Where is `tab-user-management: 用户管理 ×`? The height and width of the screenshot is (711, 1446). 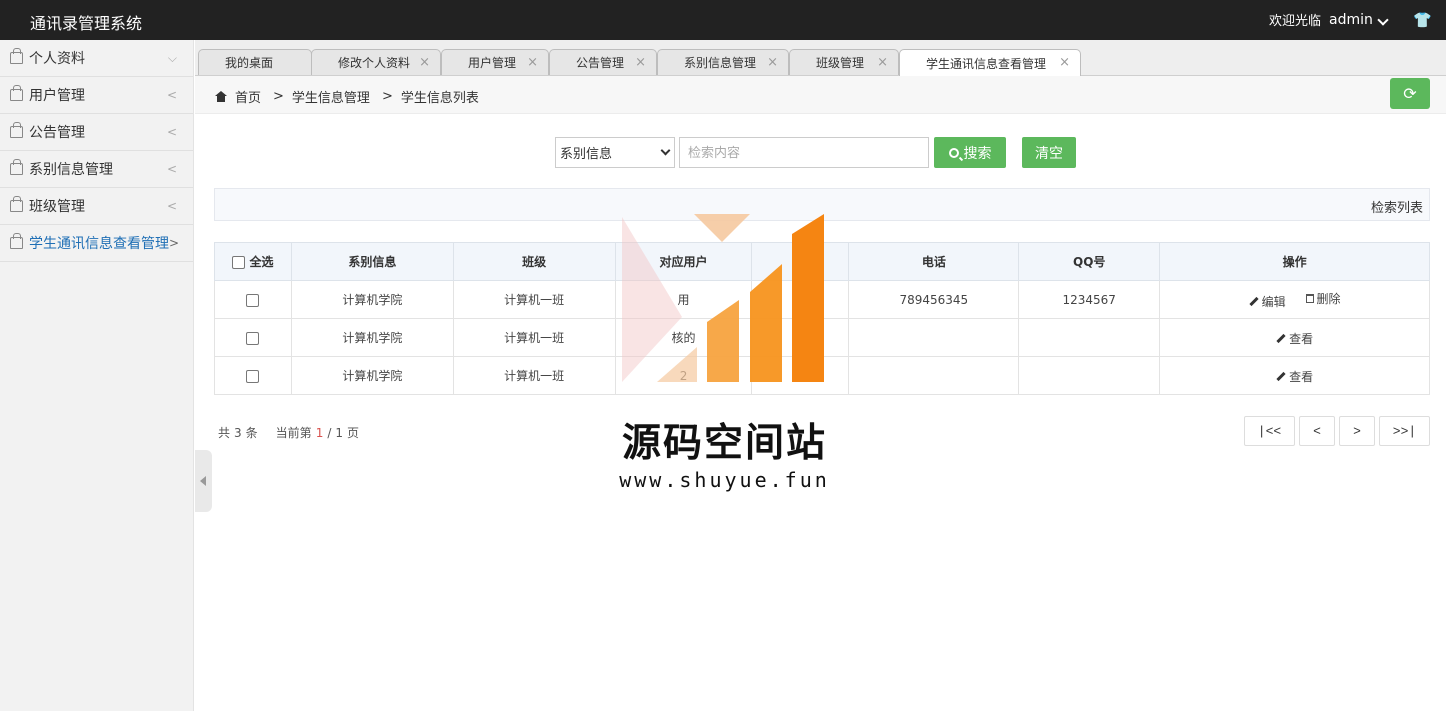
tab-user-management: 用户管理 × is located at coordinates (495, 62).